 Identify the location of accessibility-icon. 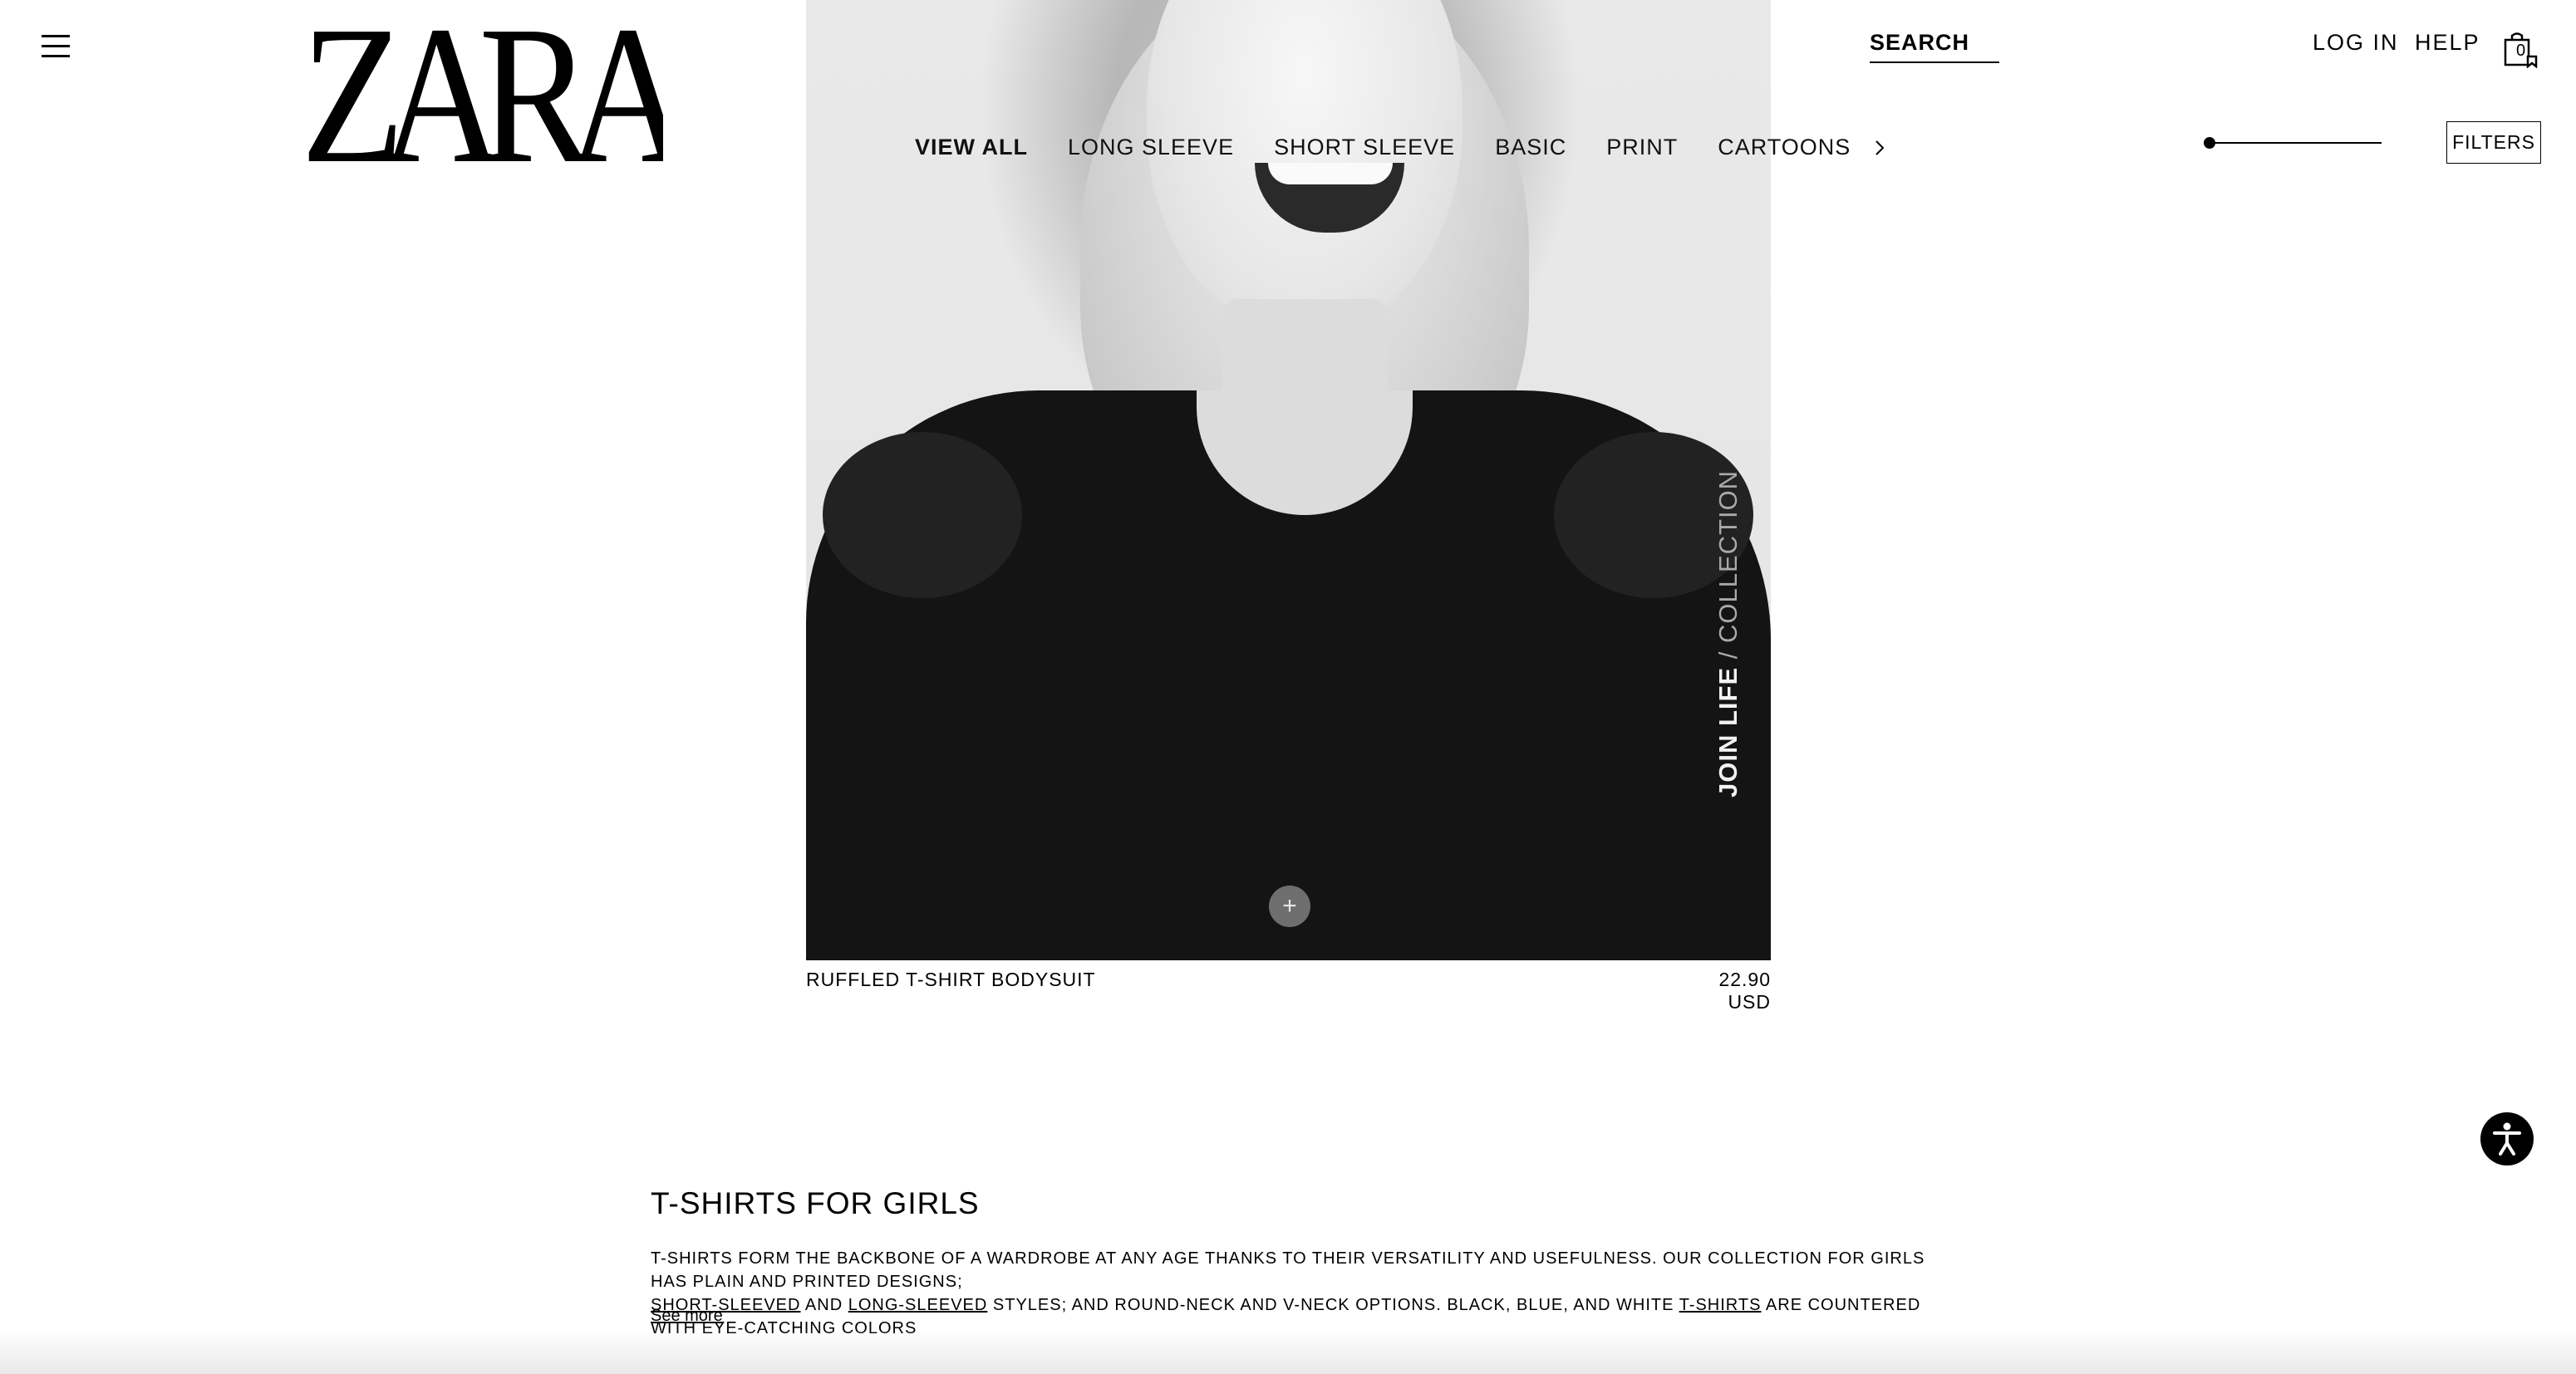
(2507, 1139).